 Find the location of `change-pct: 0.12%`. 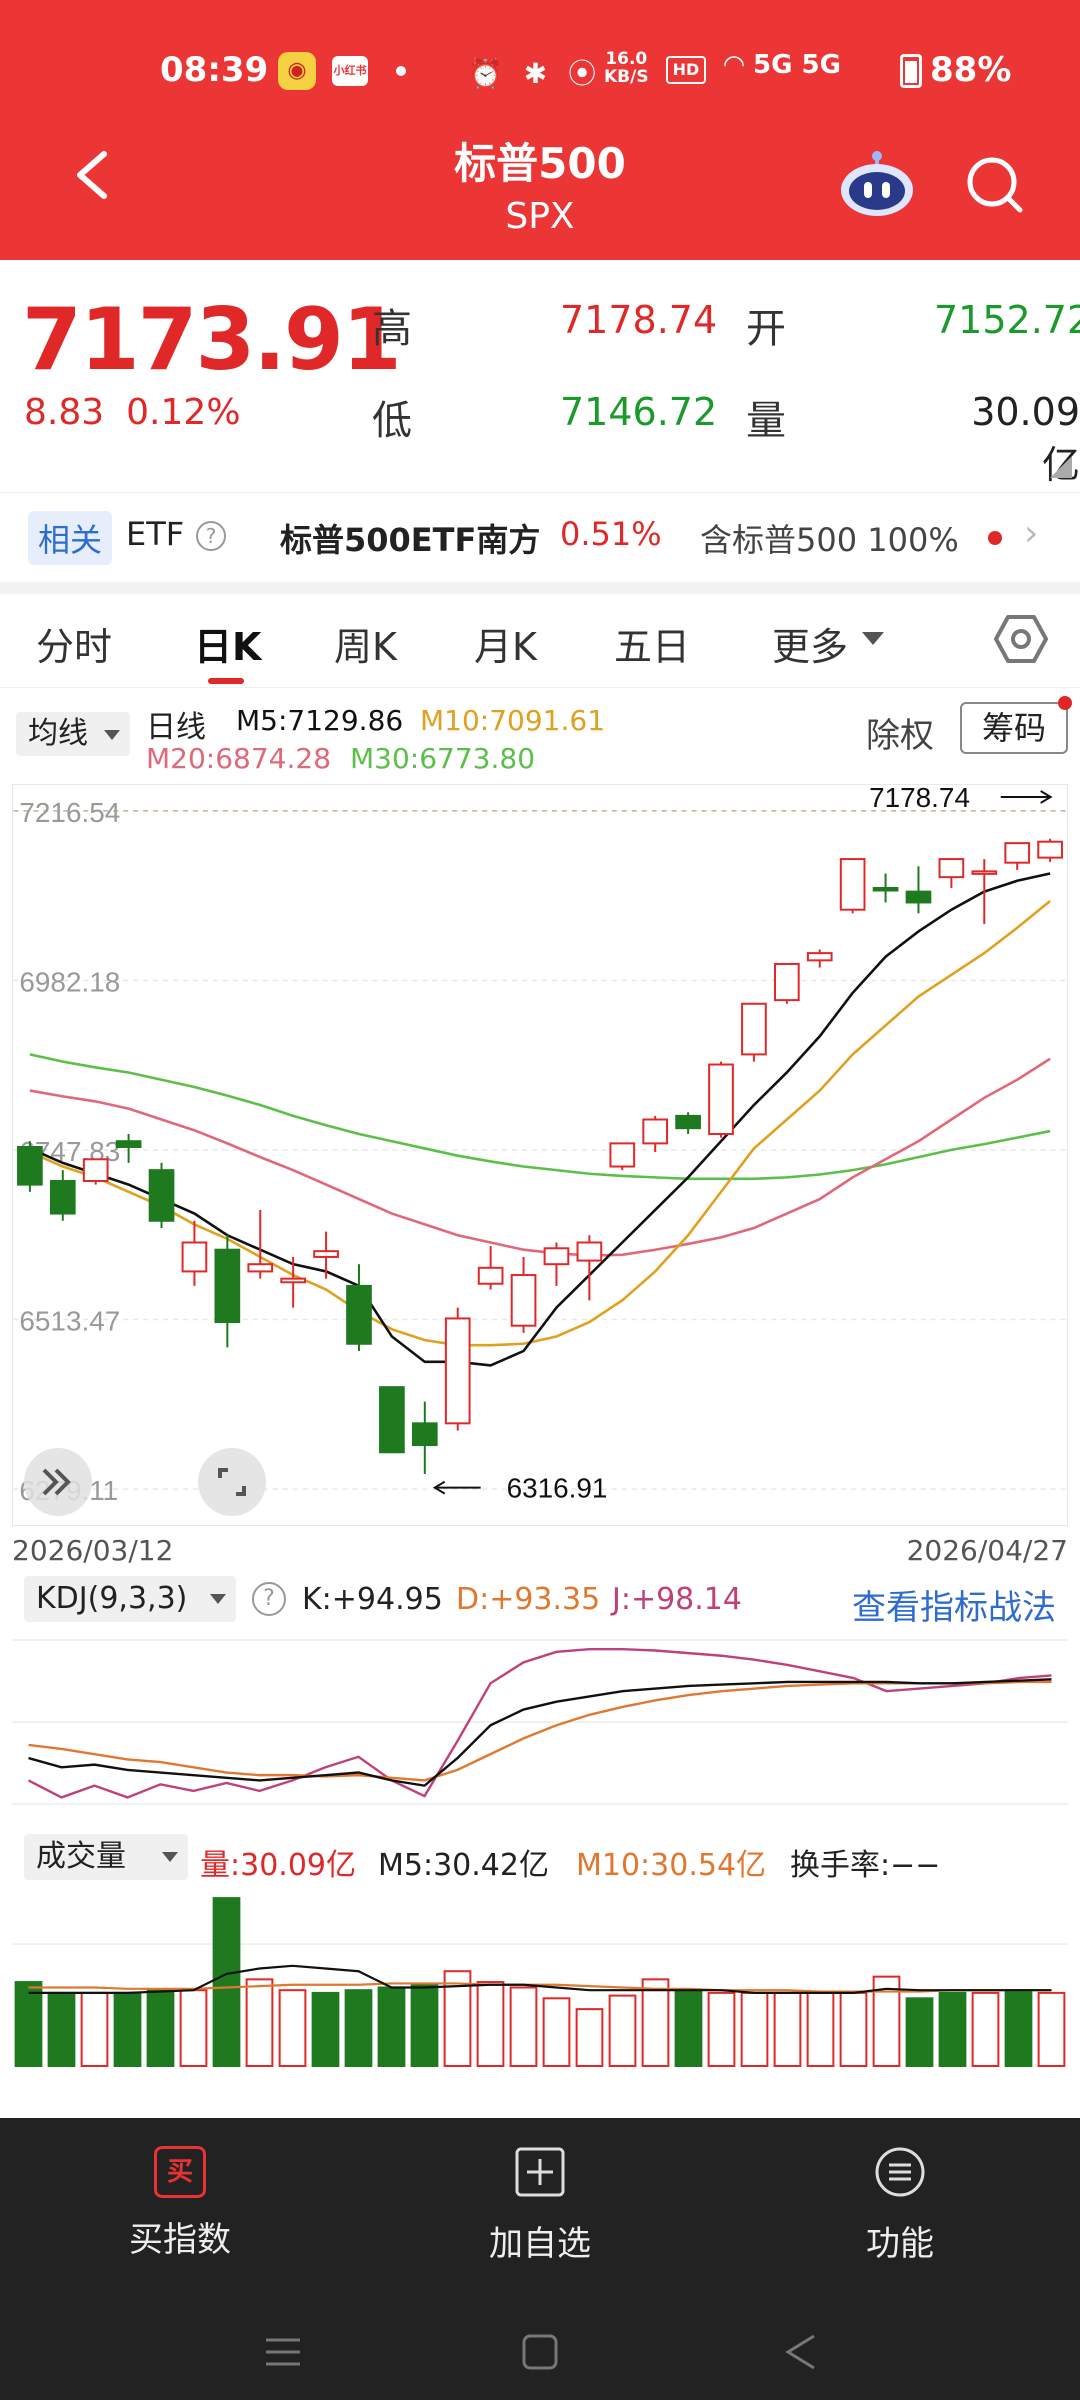

change-pct: 0.12% is located at coordinates (183, 412).